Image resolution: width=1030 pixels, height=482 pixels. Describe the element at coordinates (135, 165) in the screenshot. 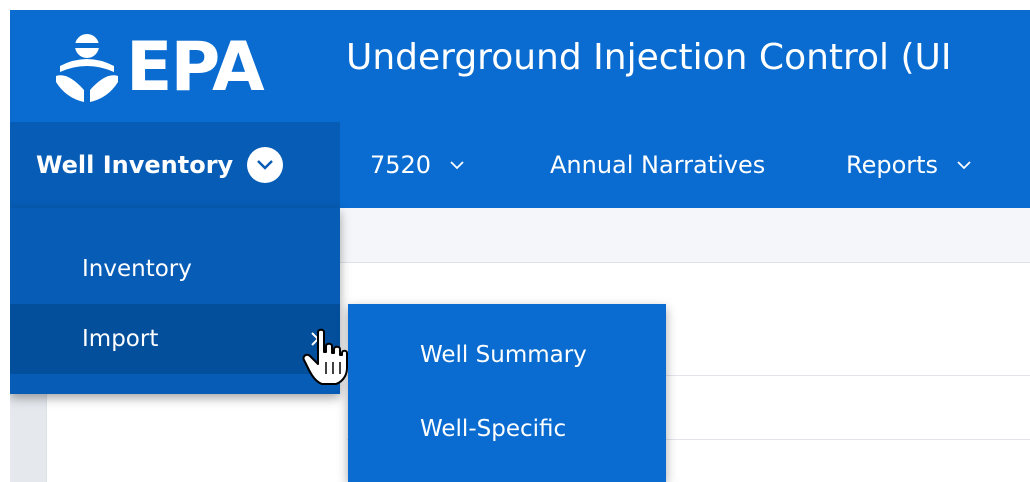

I see `nav-label: Well Inventory` at that location.